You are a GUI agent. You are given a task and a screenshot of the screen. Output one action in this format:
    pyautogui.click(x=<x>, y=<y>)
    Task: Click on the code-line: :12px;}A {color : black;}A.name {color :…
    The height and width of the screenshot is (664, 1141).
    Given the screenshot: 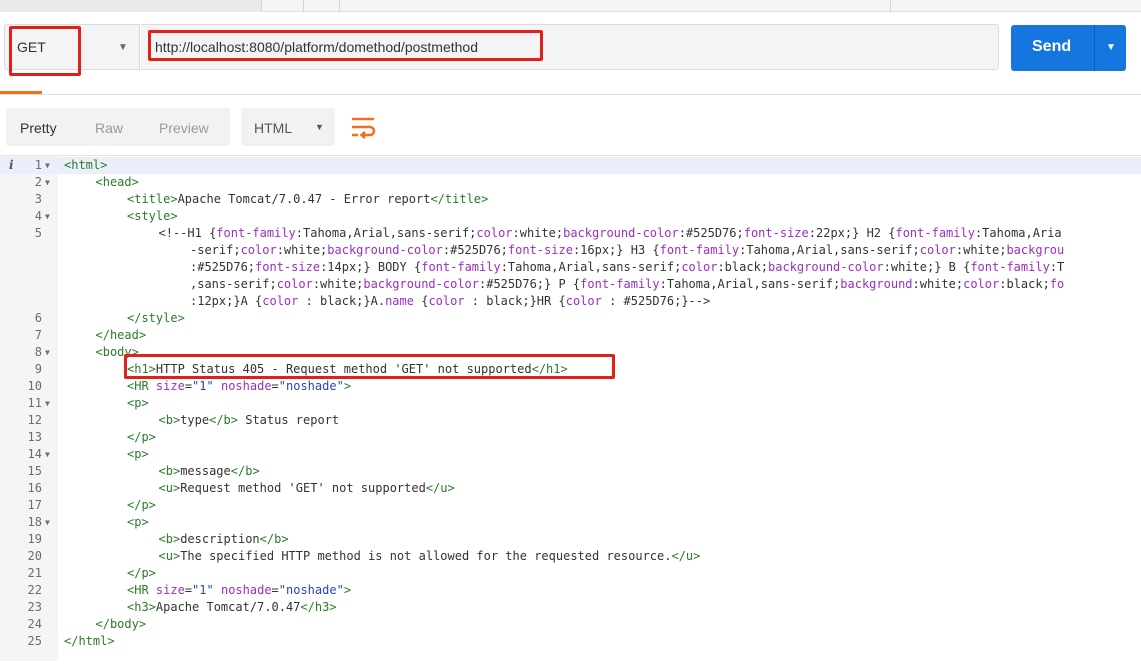 What is the action you would take?
    pyautogui.click(x=570, y=301)
    